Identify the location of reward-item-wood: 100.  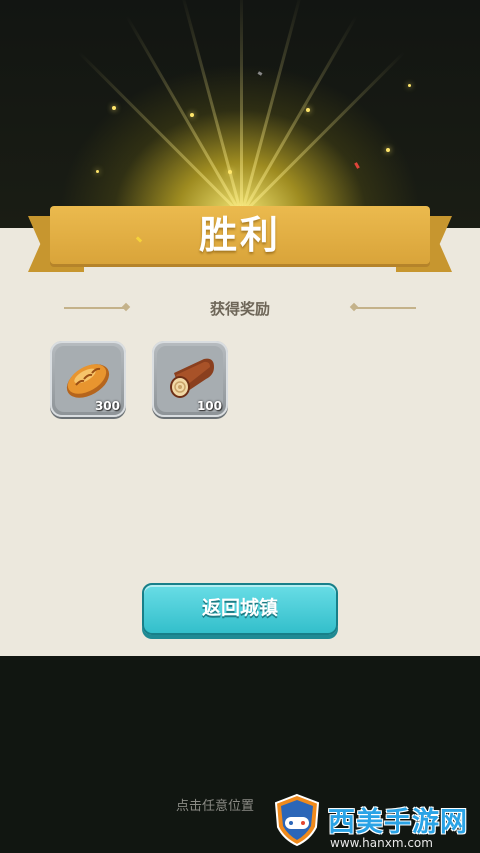
(190, 379).